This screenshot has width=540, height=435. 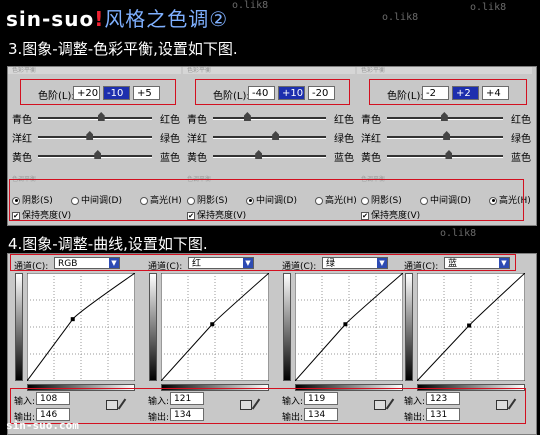 I want to click on brand-text: sin-suo, so click(x=50, y=19).